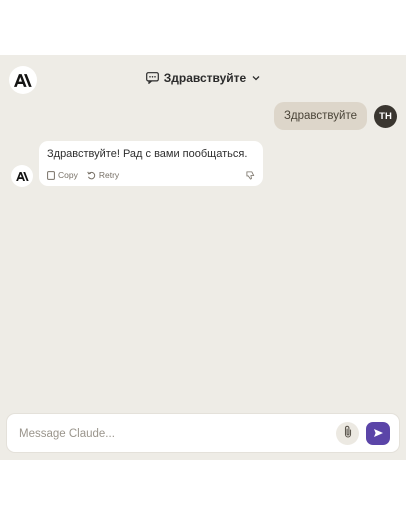 The width and height of the screenshot is (406, 516). Describe the element at coordinates (256, 78) in the screenshot. I see `chevron-down-icon` at that location.